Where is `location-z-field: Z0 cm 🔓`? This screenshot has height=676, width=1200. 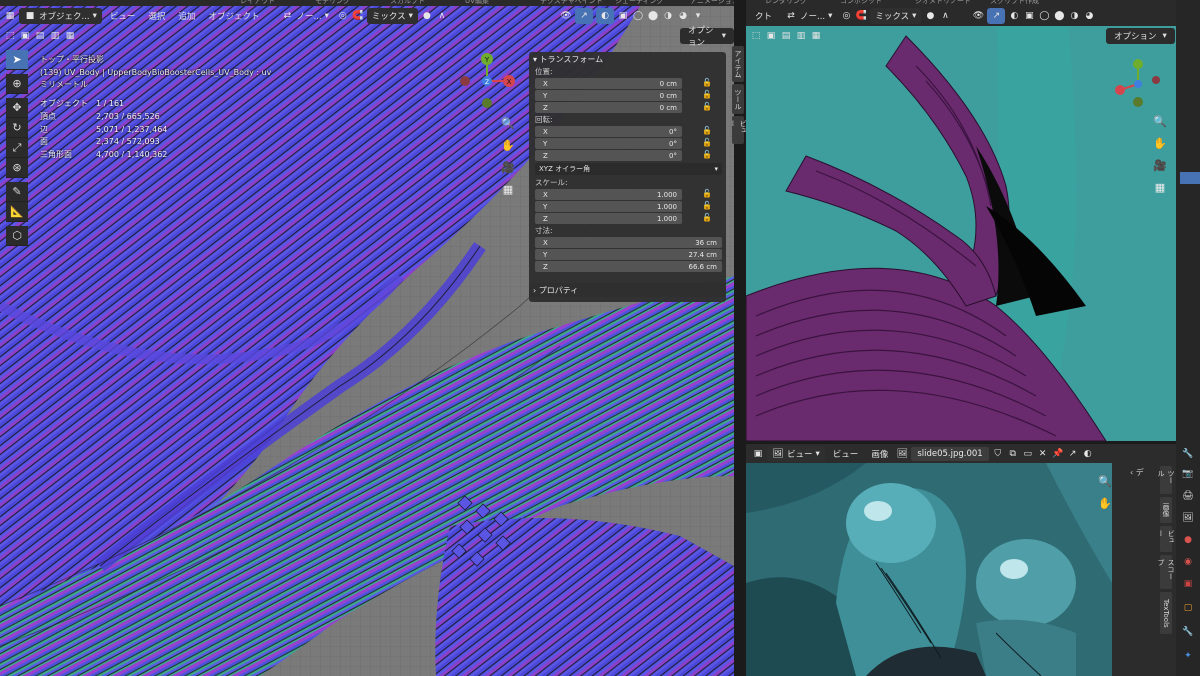 location-z-field: Z0 cm 🔓 is located at coordinates (623, 107).